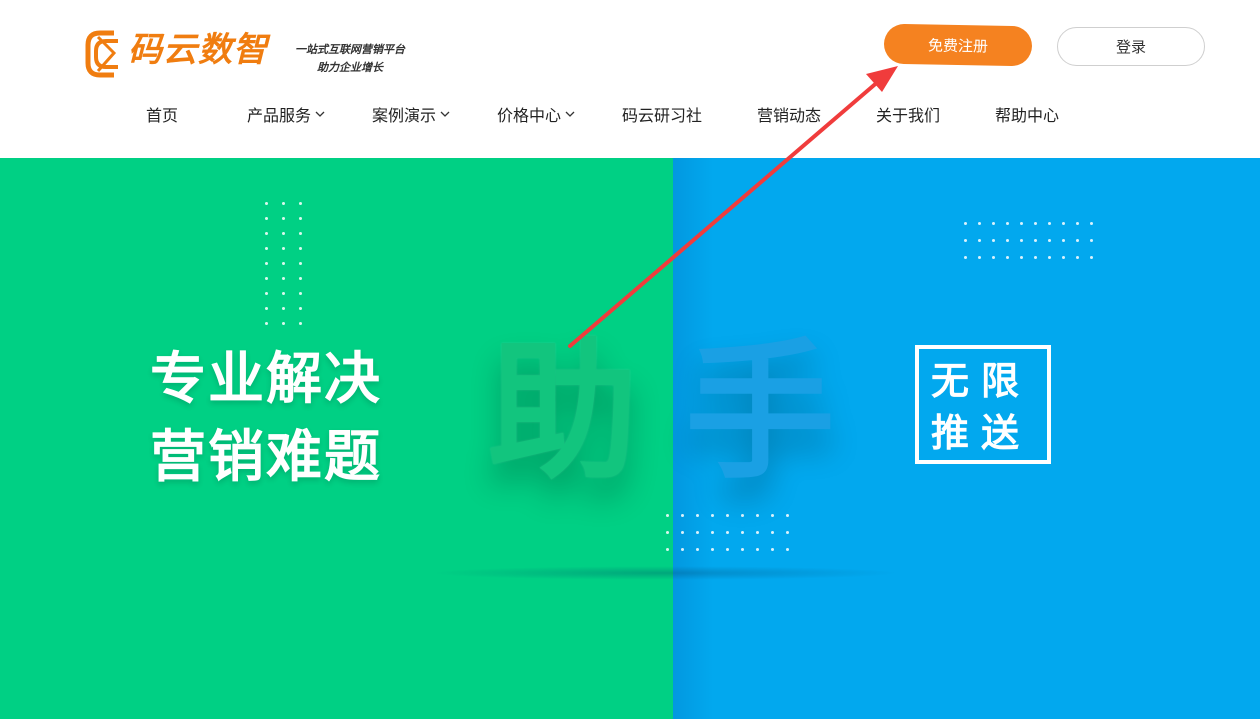 The height and width of the screenshot is (719, 1260). What do you see at coordinates (266, 379) in the screenshot?
I see `headline-line-1: 专业解决` at bounding box center [266, 379].